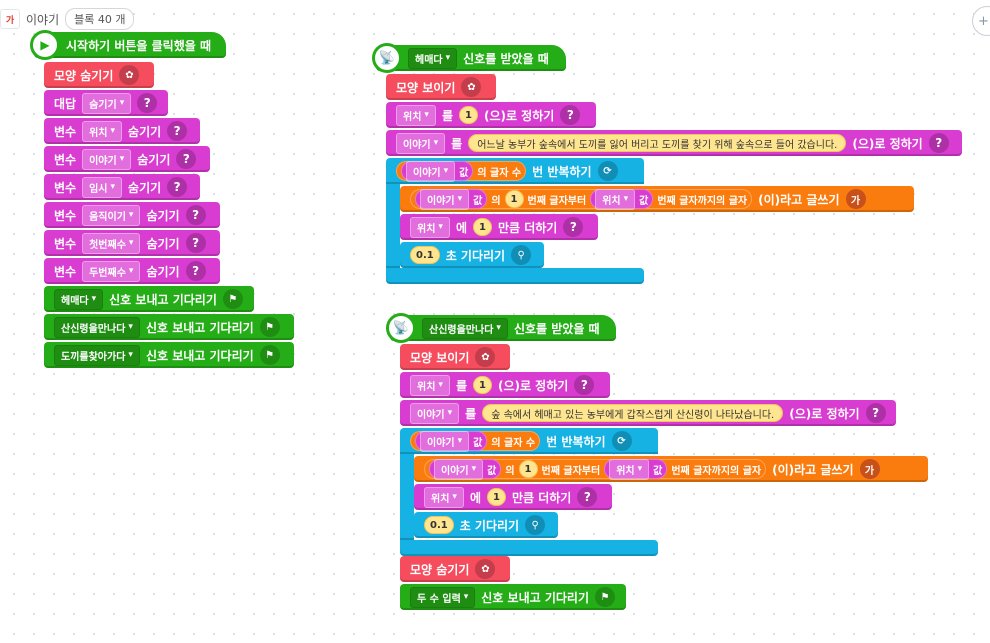  I want to click on flag-icon: ⚑, so click(605, 597).